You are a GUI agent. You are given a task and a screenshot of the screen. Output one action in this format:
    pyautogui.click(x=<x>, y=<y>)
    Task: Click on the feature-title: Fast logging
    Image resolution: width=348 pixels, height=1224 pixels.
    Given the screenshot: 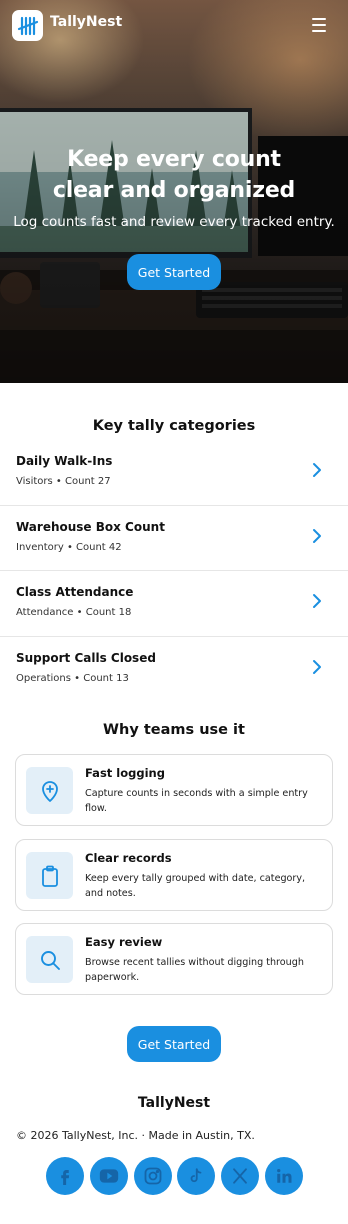 What is the action you would take?
    pyautogui.click(x=125, y=773)
    